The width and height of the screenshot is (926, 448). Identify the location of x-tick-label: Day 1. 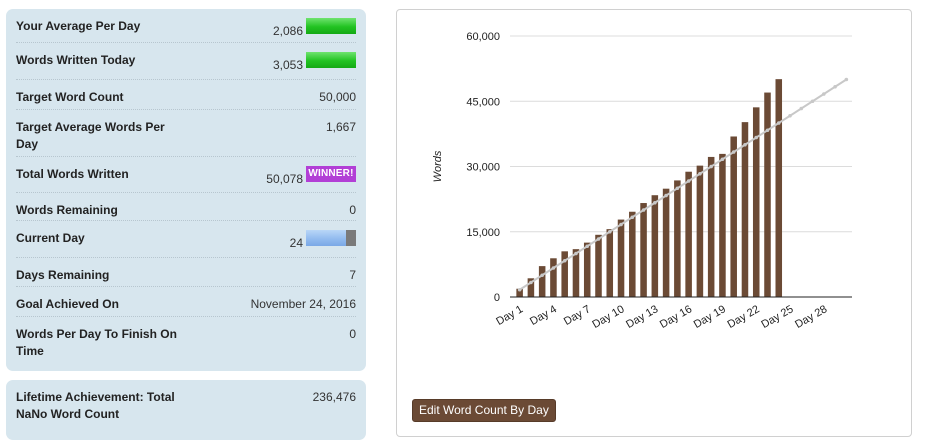
(509, 315).